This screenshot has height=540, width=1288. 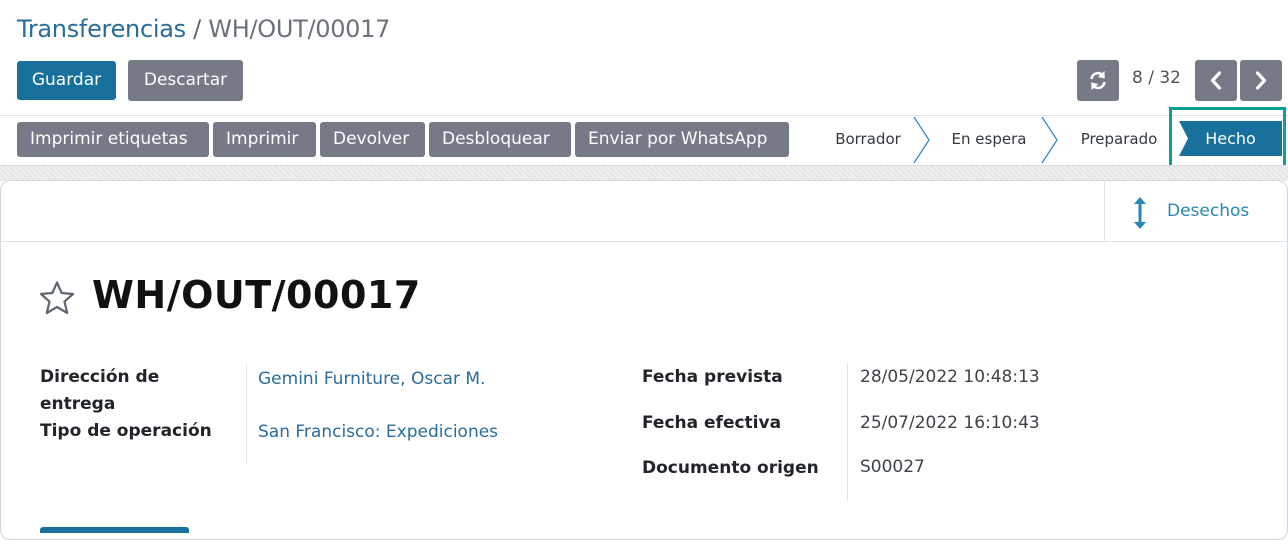 I want to click on scrap-smart-button: Desechos, so click(x=1196, y=211).